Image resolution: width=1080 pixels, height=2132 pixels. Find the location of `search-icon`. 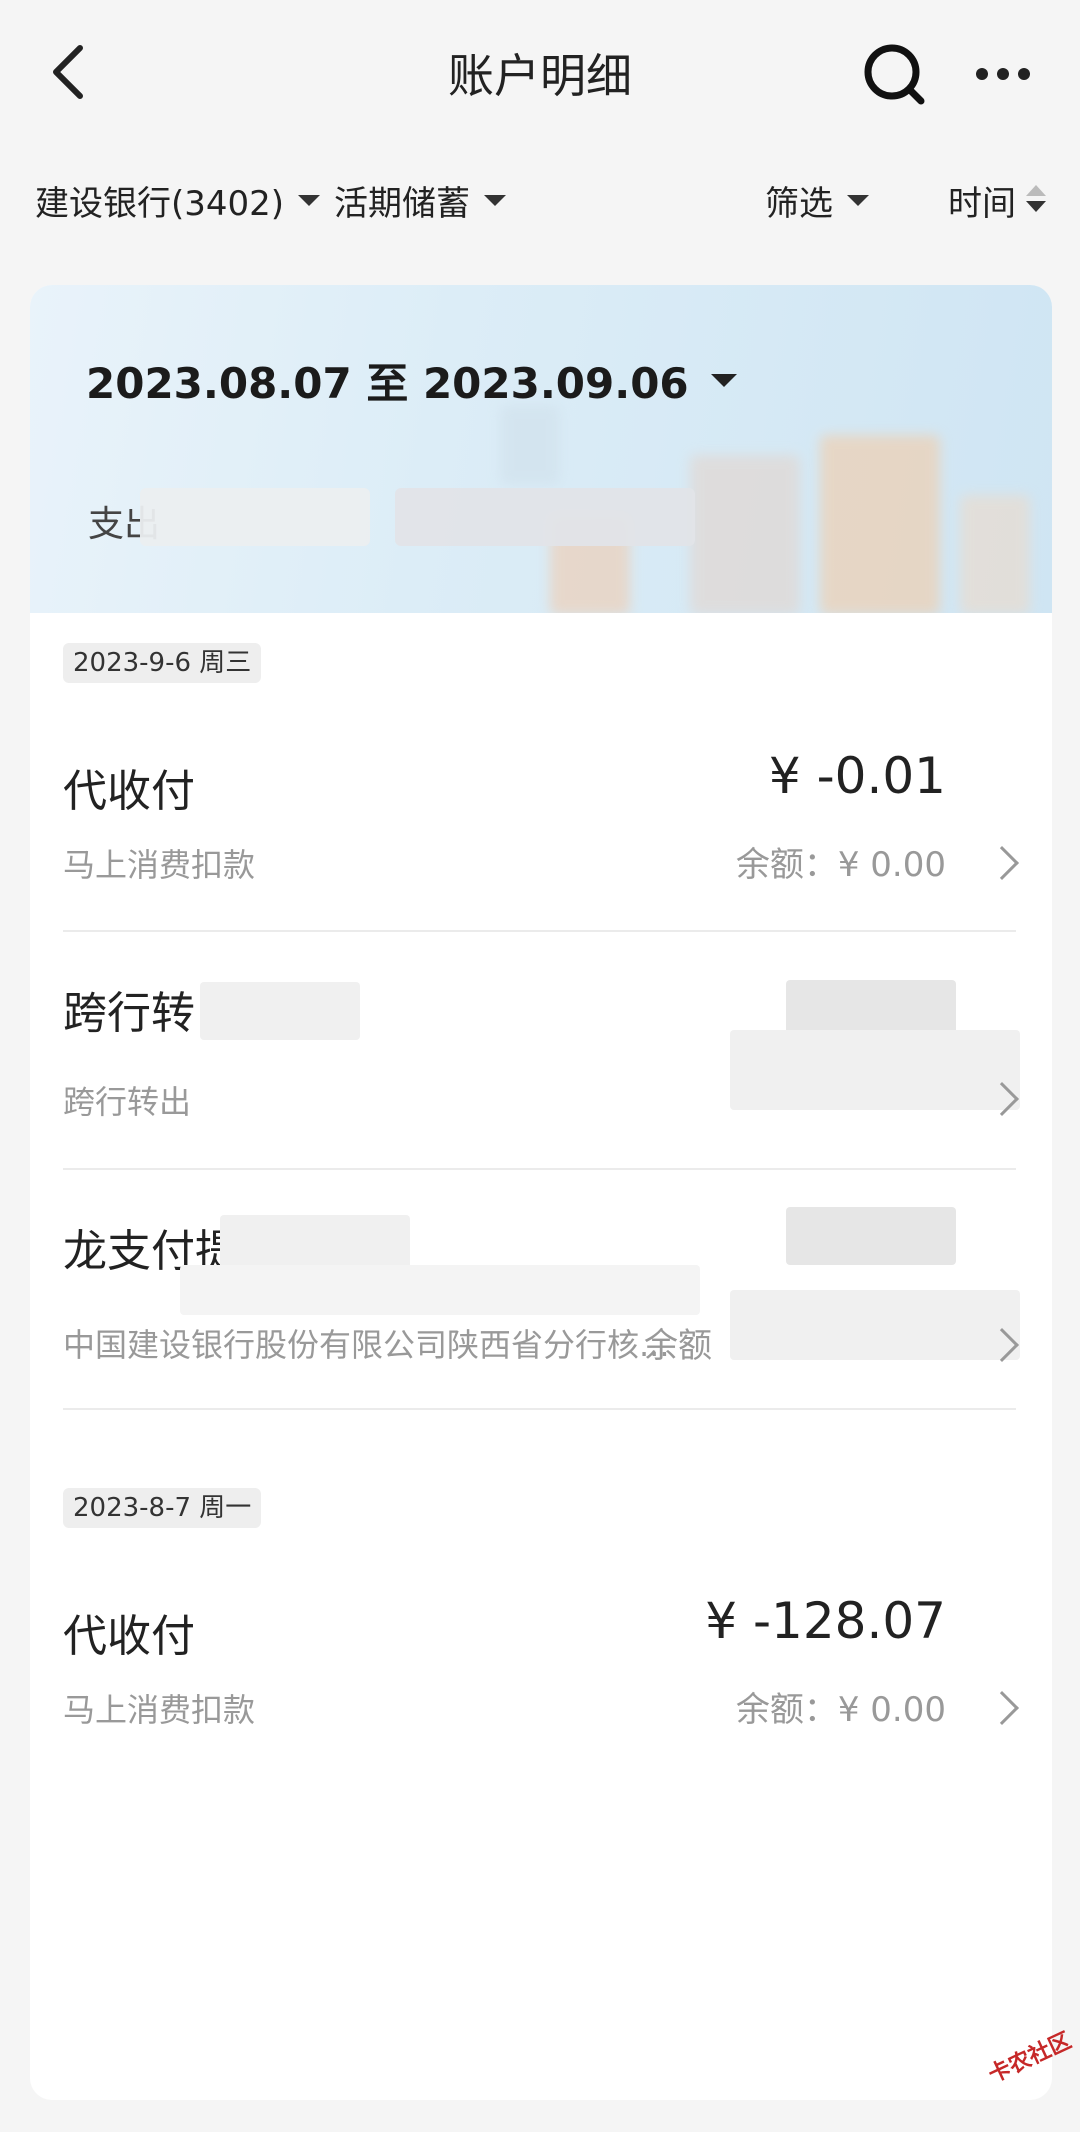

search-icon is located at coordinates (895, 75).